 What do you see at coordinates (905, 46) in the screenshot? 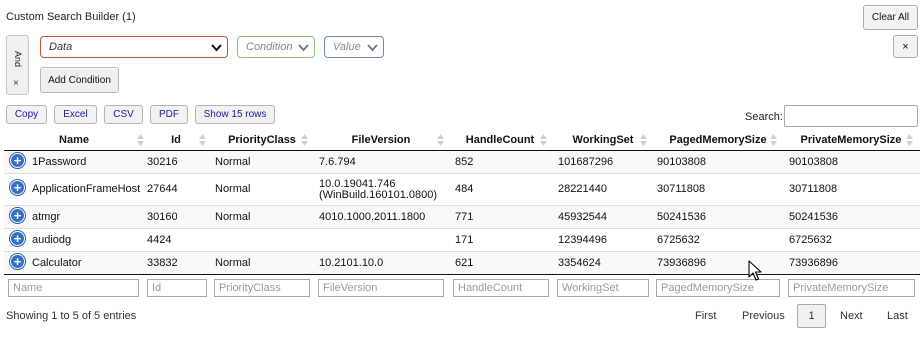
I see `remove-criteria-button: ×` at bounding box center [905, 46].